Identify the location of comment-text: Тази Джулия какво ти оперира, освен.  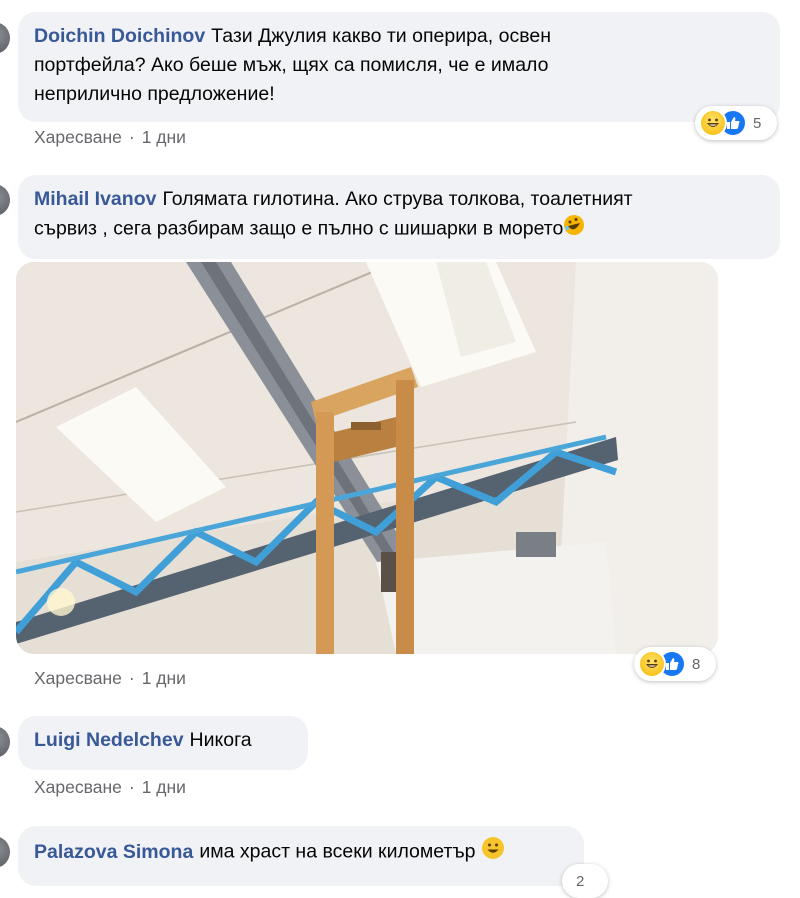
(381, 36).